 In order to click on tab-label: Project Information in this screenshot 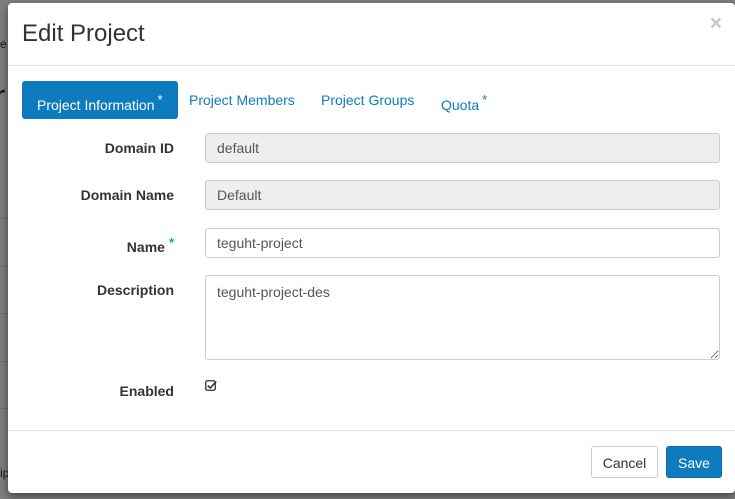, I will do `click(96, 105)`.